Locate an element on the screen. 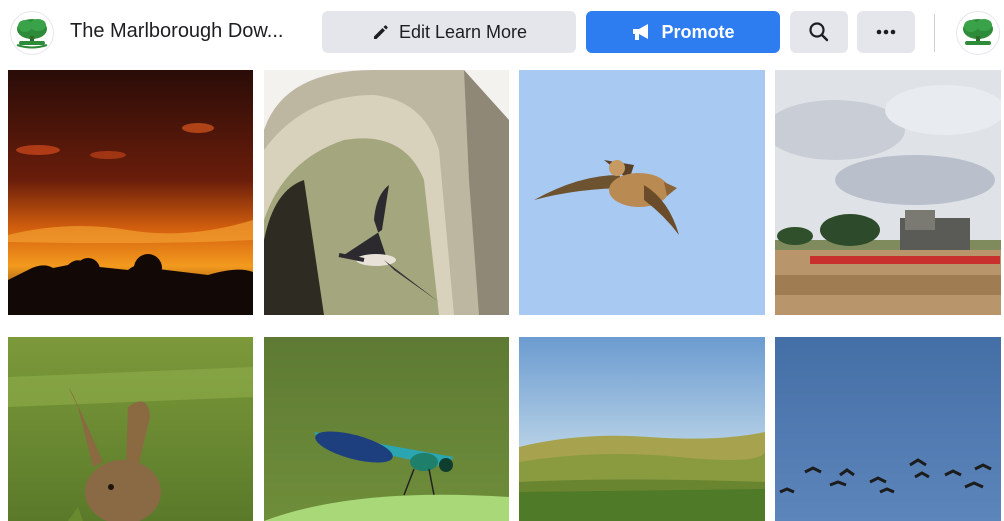 The height and width of the screenshot is (521, 1004). hare-photo is located at coordinates (130, 429).